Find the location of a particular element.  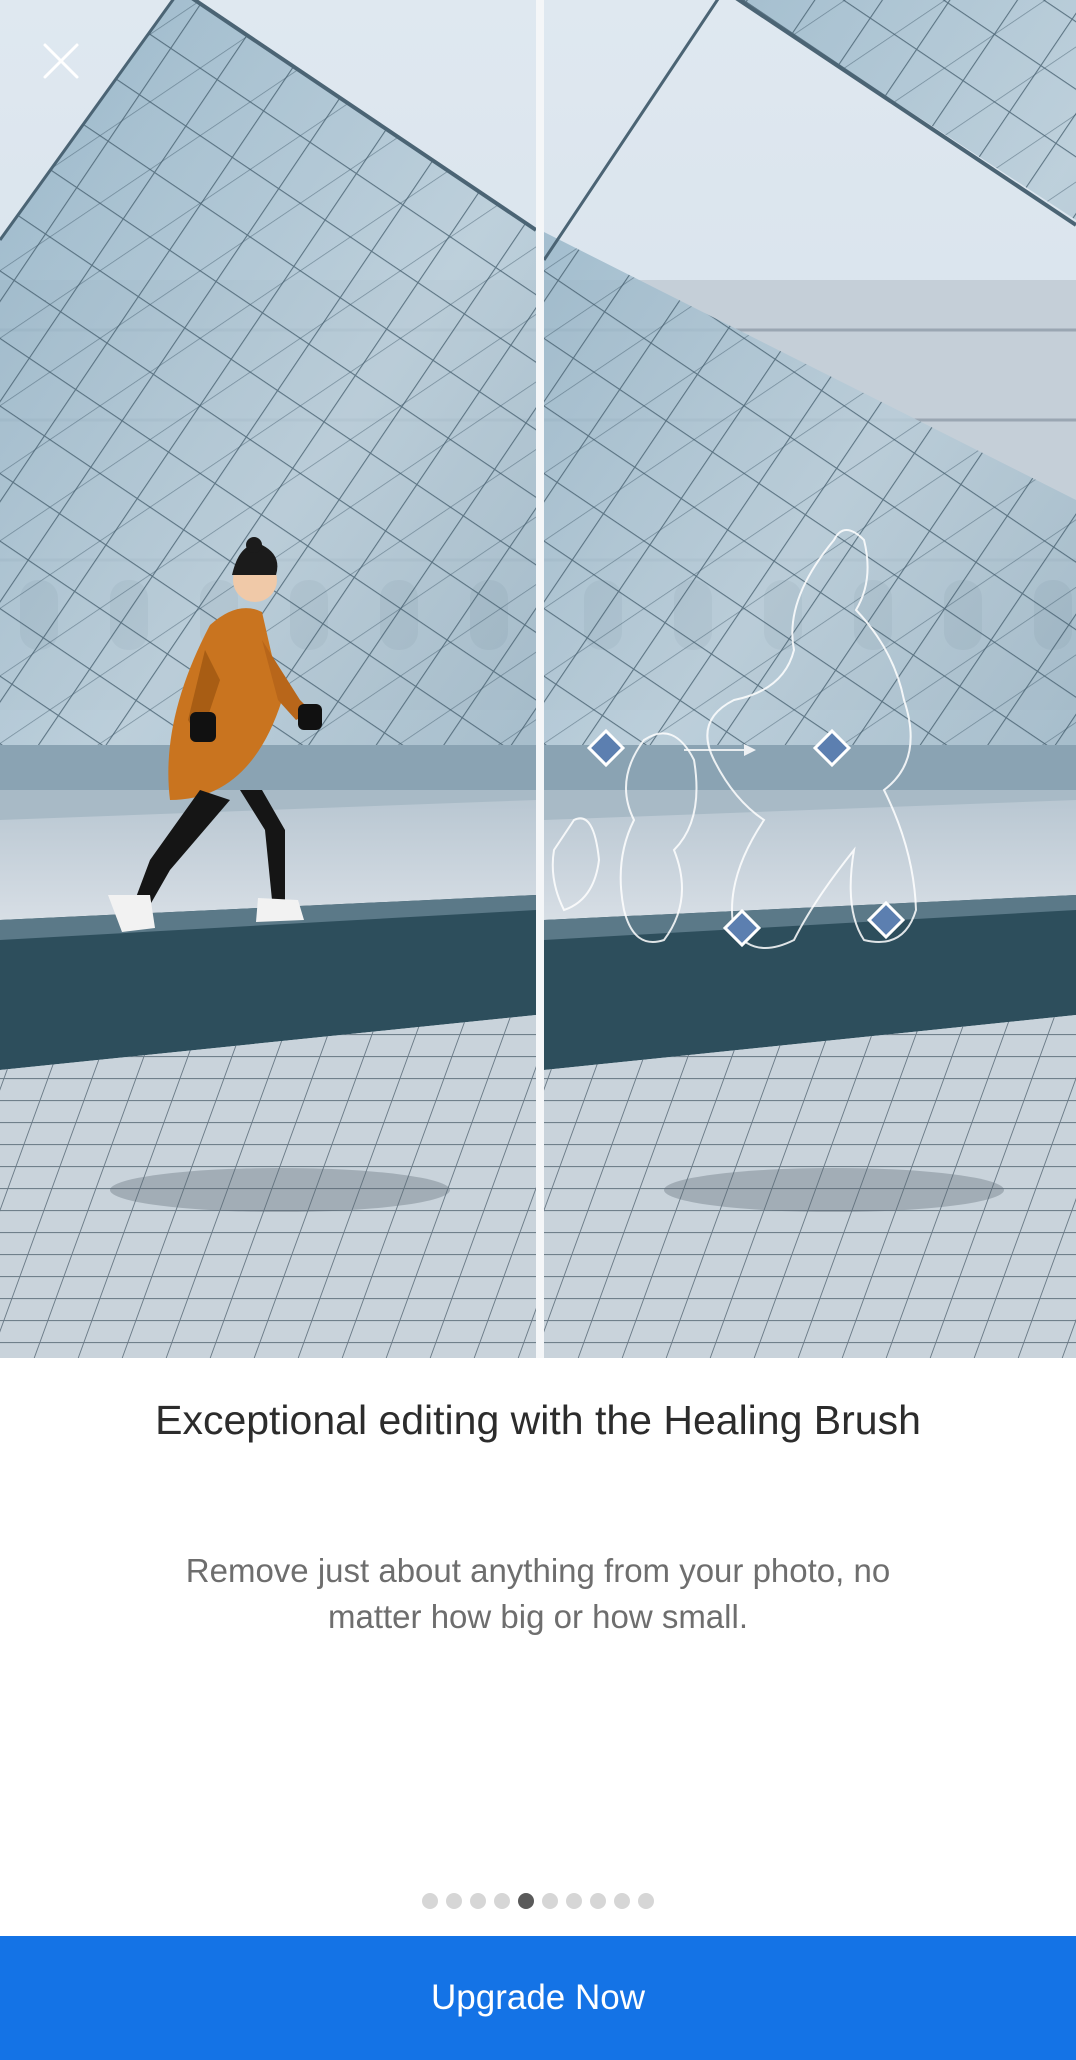

upgrade-now-button: Upgrade Now is located at coordinates (538, 1998).